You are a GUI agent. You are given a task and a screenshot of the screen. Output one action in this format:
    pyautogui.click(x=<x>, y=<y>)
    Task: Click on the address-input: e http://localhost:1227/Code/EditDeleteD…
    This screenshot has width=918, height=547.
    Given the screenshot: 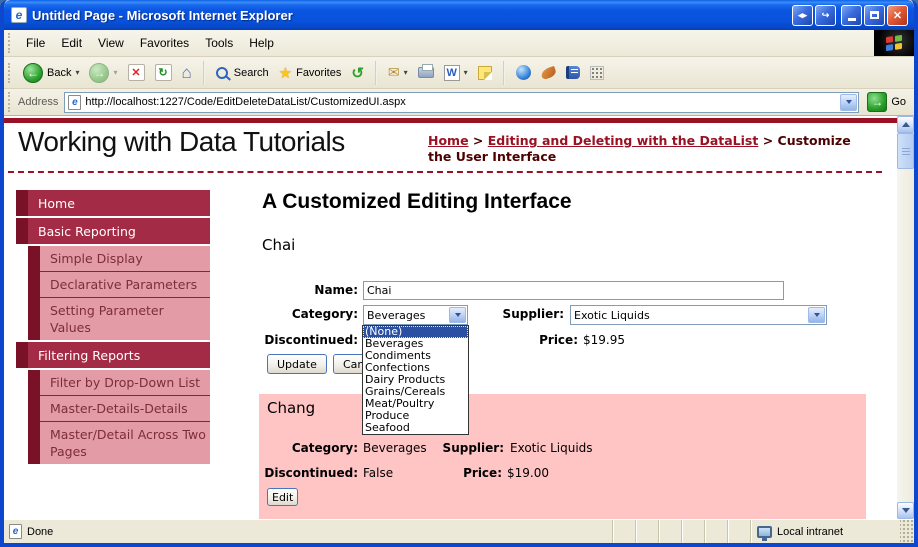 What is the action you would take?
    pyautogui.click(x=462, y=102)
    